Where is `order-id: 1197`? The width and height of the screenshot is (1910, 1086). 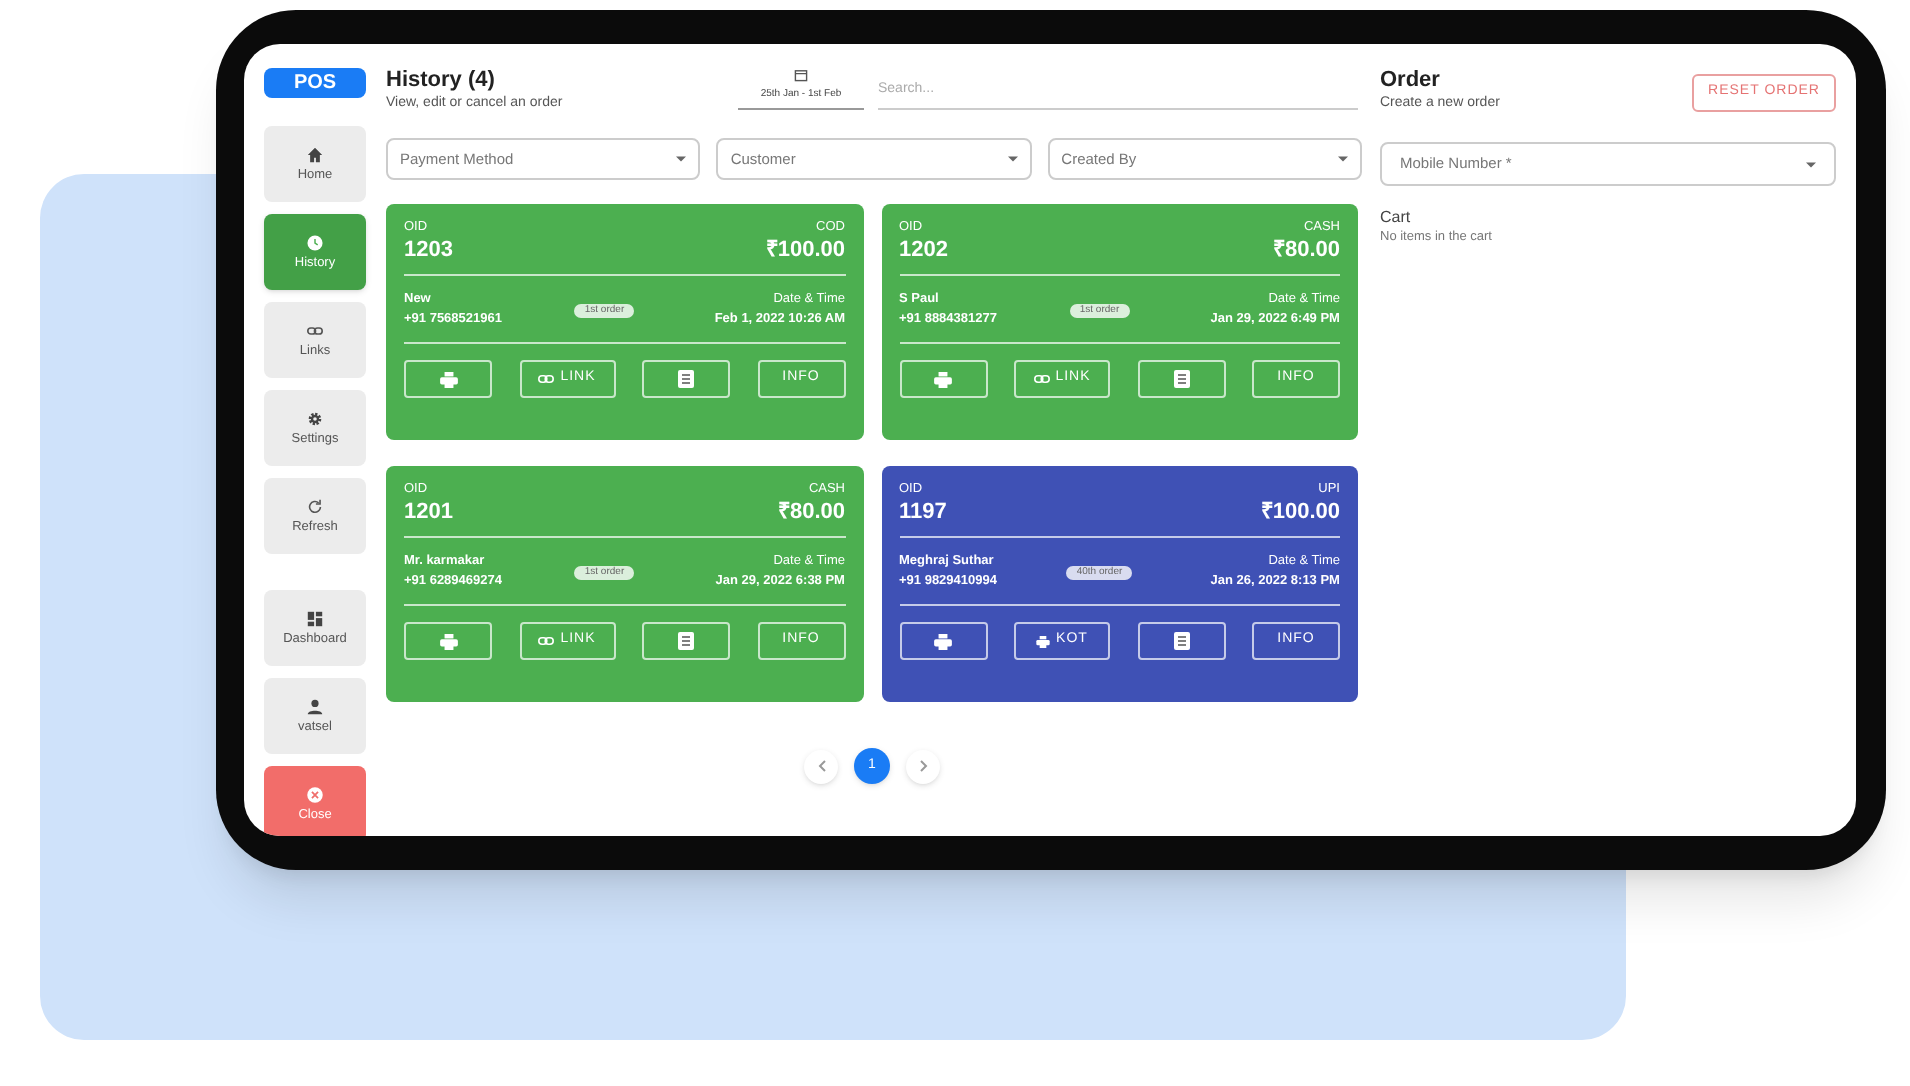
order-id: 1197 is located at coordinates (923, 512).